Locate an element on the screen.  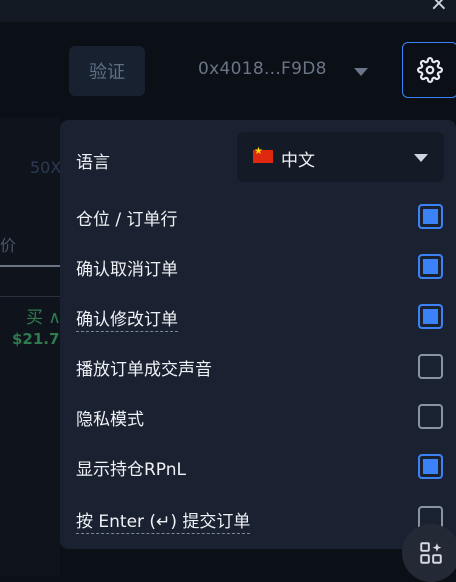
china-flag-icon: ★ is located at coordinates (263, 155).